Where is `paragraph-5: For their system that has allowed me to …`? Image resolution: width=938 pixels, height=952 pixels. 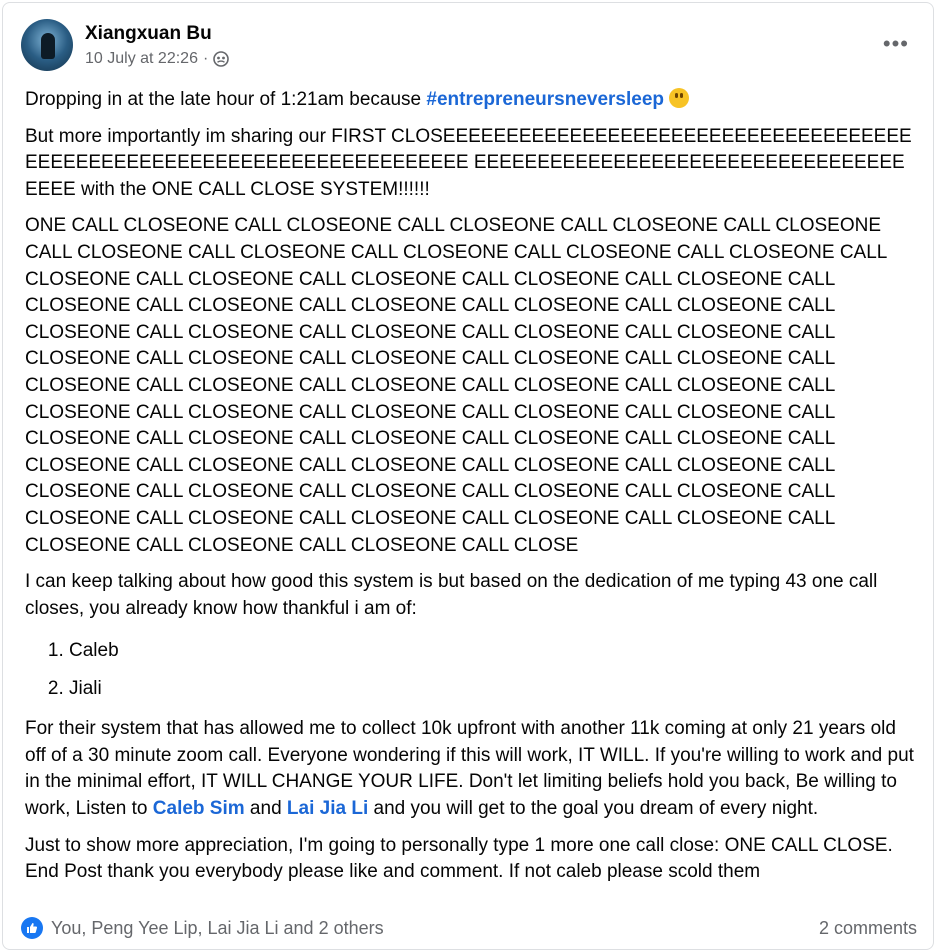 paragraph-5: For their system that has allowed me to … is located at coordinates (471, 769).